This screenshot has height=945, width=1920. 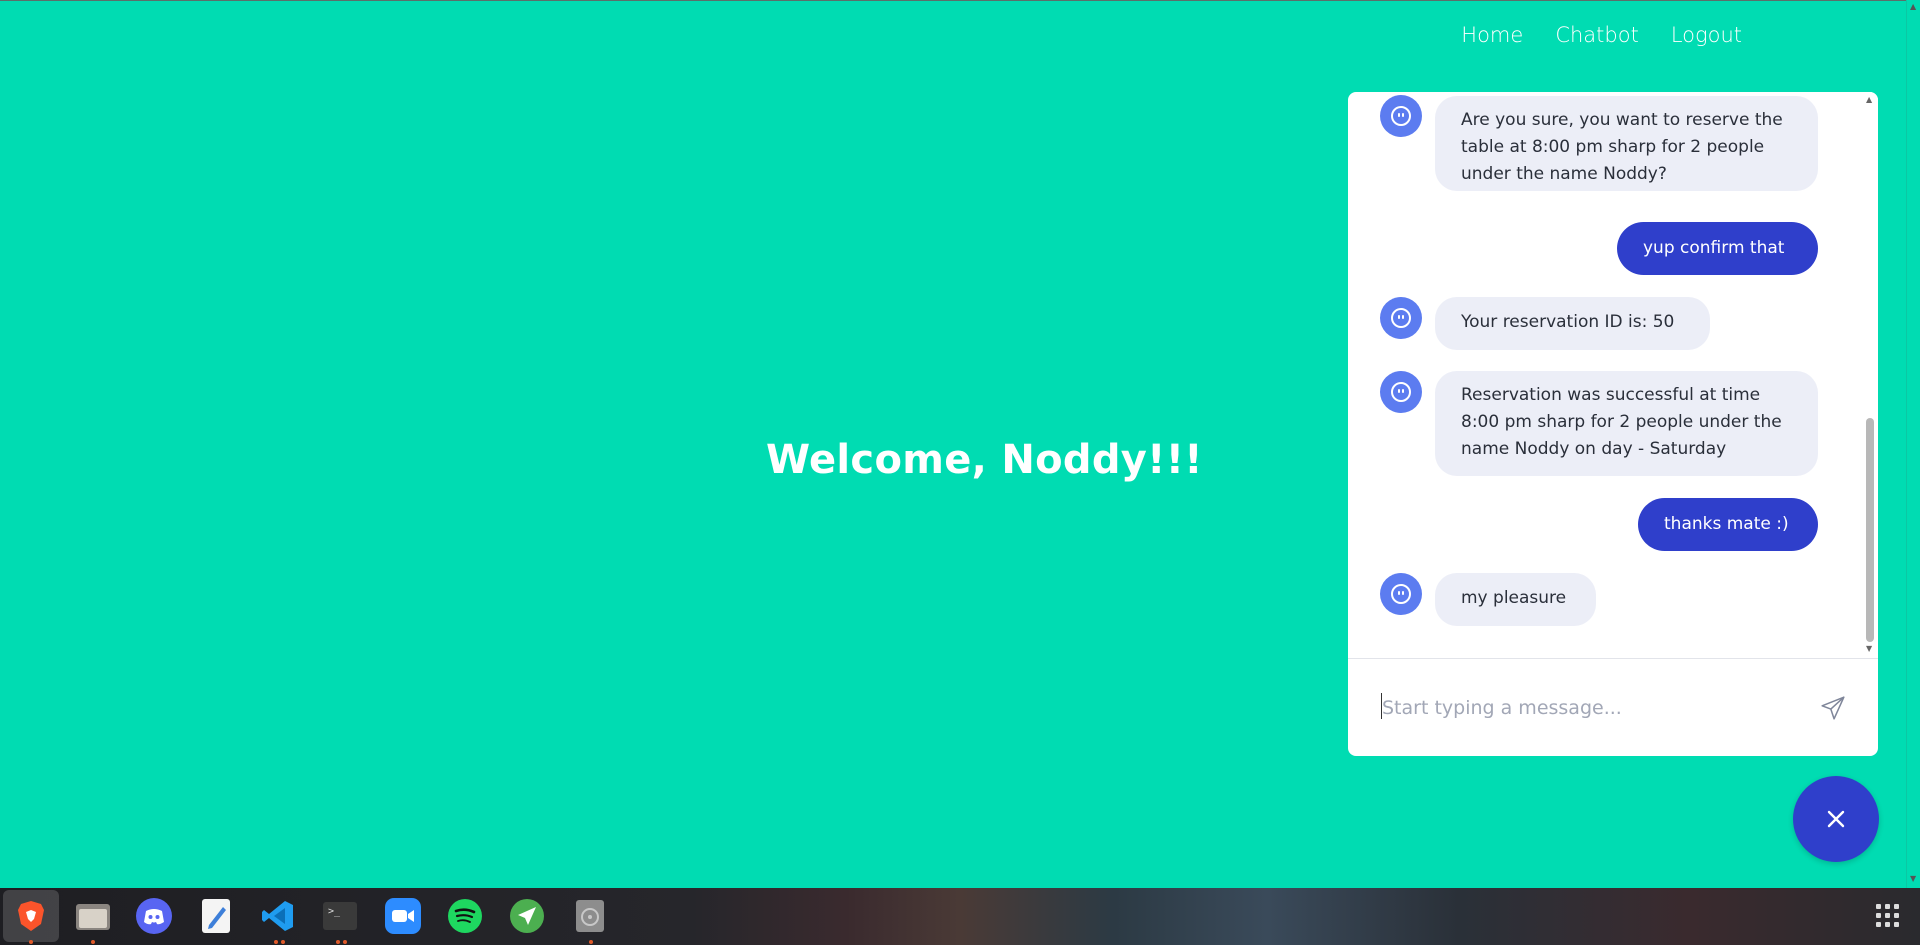 What do you see at coordinates (403, 916) in the screenshot?
I see `zoom-icon` at bounding box center [403, 916].